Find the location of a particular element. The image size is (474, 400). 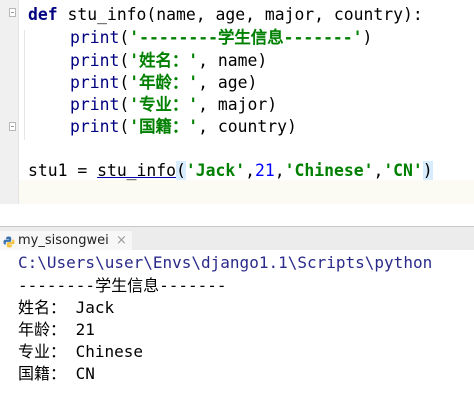

arg-country: 'CN' is located at coordinates (403, 170).